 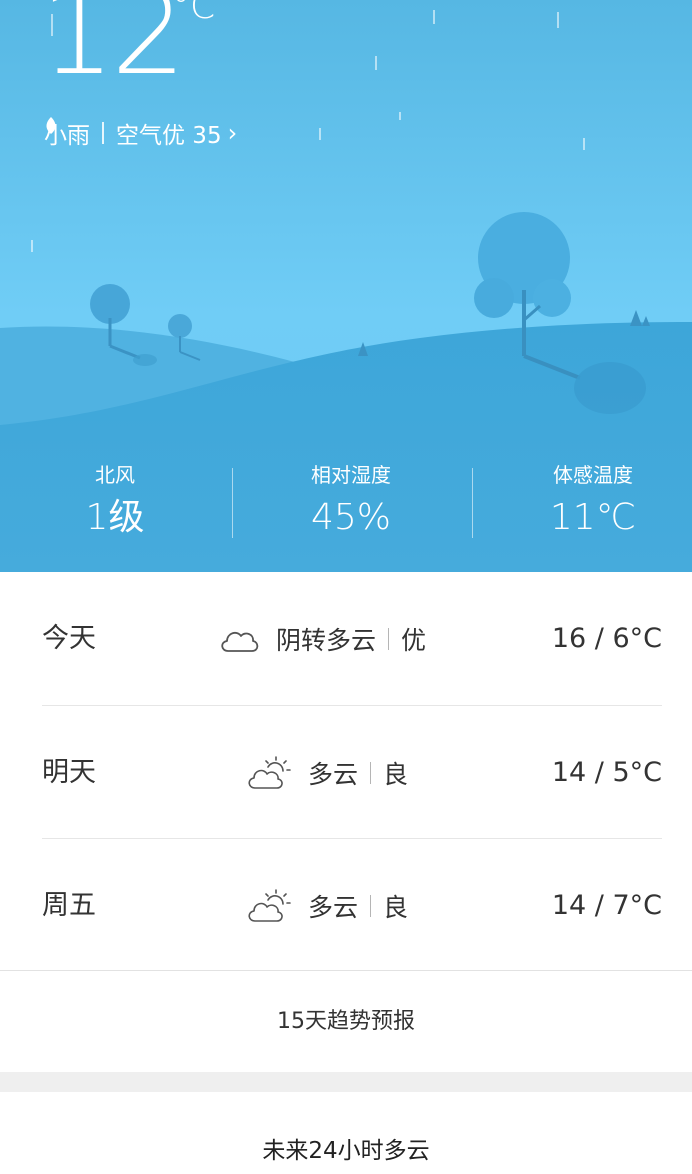 What do you see at coordinates (593, 475) in the screenshot?
I see `stat-label: 体感温度` at bounding box center [593, 475].